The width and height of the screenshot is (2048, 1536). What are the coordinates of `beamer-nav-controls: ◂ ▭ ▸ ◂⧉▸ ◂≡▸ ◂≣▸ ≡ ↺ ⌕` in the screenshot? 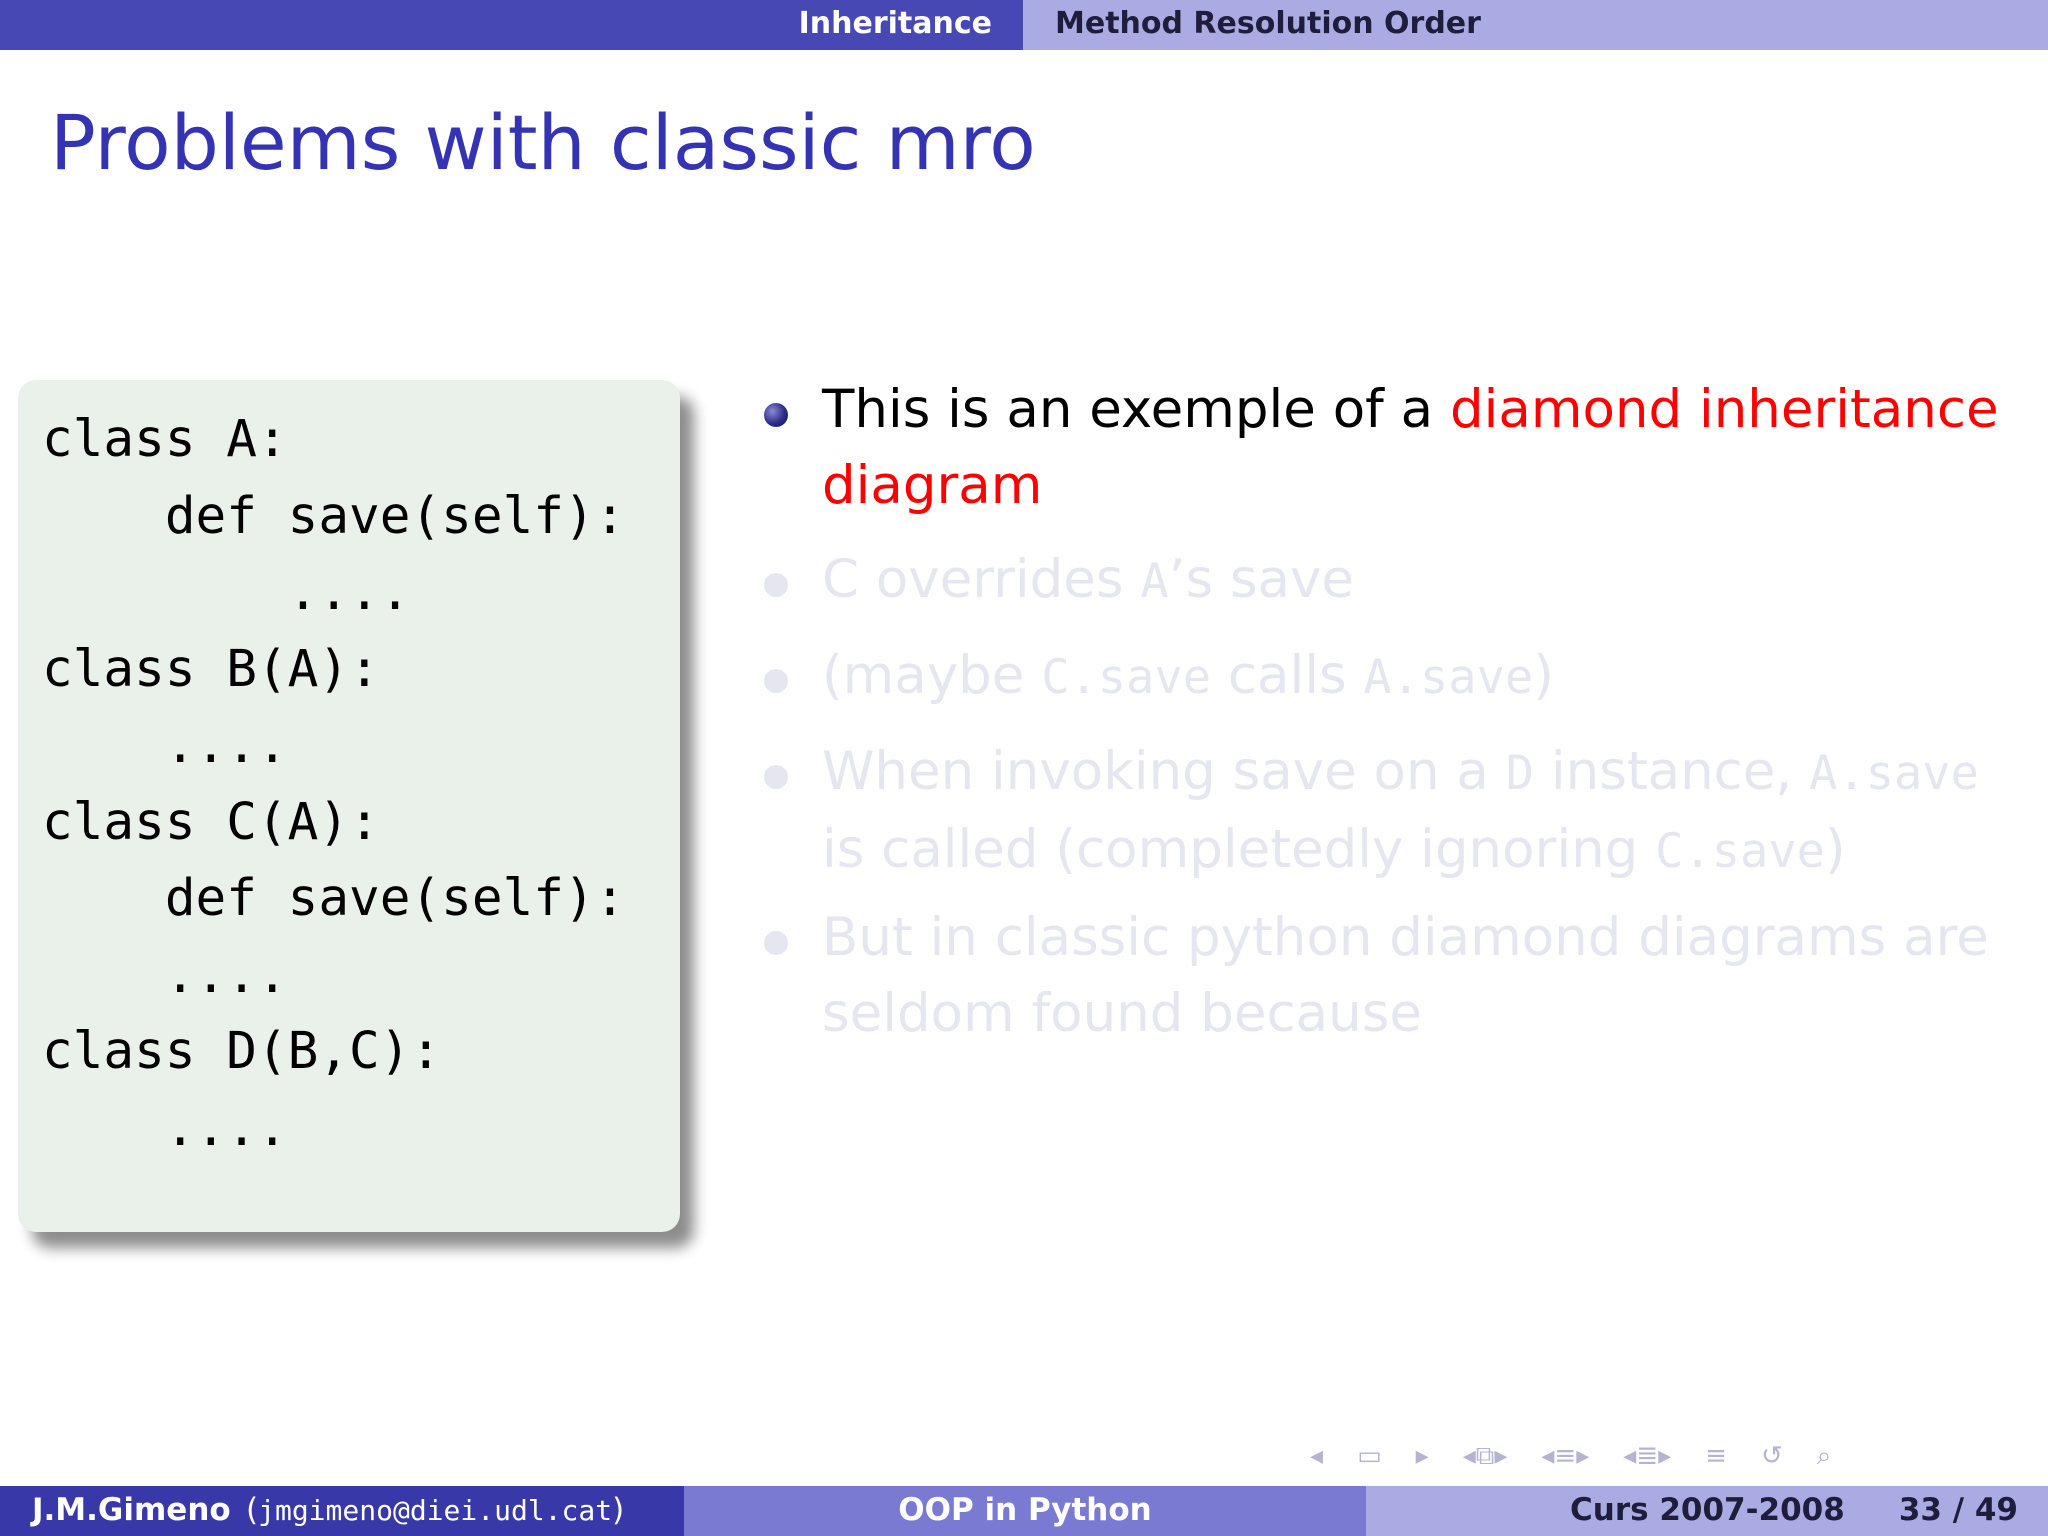 It's located at (1570, 1456).